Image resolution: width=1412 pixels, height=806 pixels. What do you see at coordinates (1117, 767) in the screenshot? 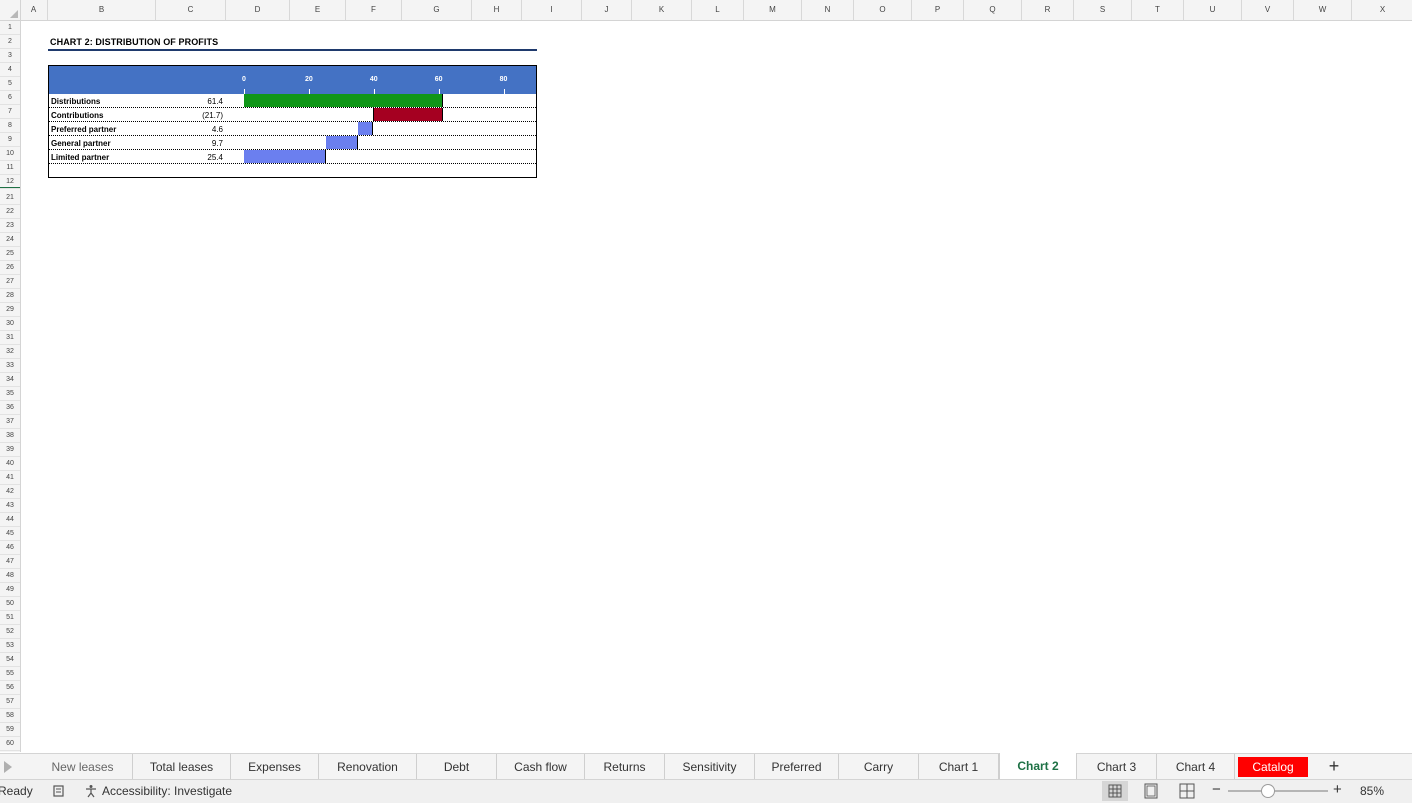
I see `sheet-tab-chart-3: Chart 3` at bounding box center [1117, 767].